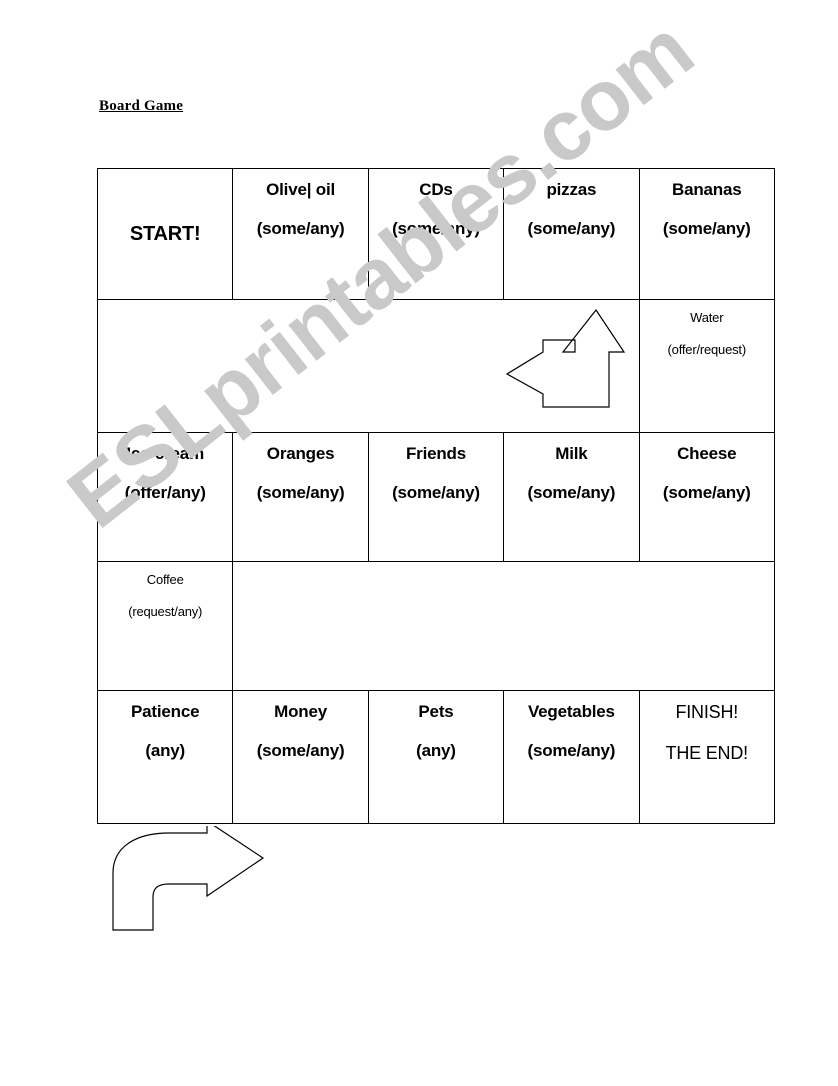 The image size is (838, 1086). What do you see at coordinates (141, 106) in the screenshot?
I see `page-title: Board Game` at bounding box center [141, 106].